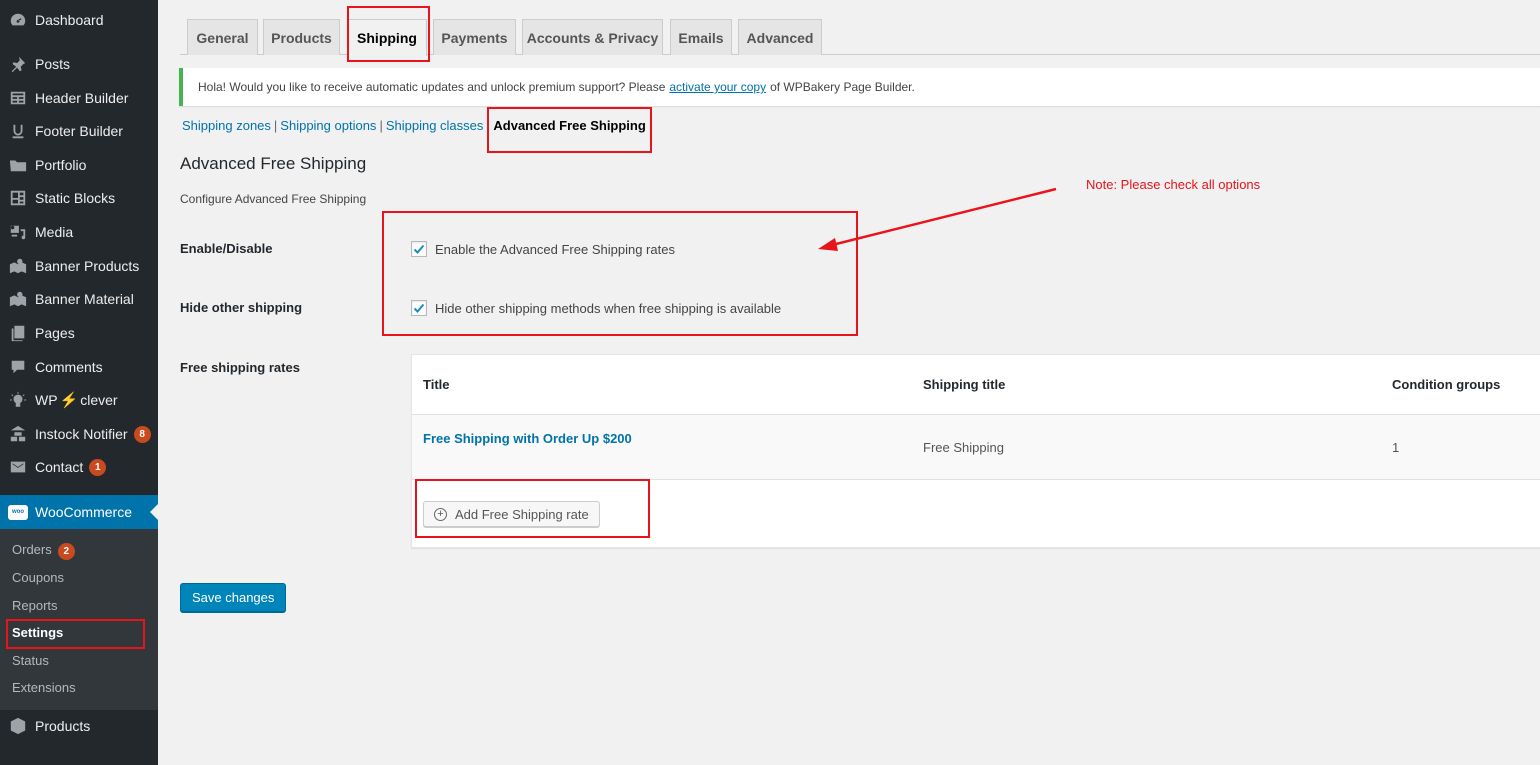  I want to click on sidebar-item-posts: Posts, so click(79, 64).